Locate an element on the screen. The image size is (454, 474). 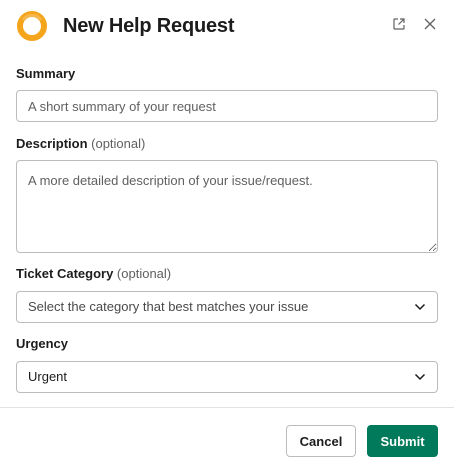
urgency-selected-value: Urgent is located at coordinates (48, 376).